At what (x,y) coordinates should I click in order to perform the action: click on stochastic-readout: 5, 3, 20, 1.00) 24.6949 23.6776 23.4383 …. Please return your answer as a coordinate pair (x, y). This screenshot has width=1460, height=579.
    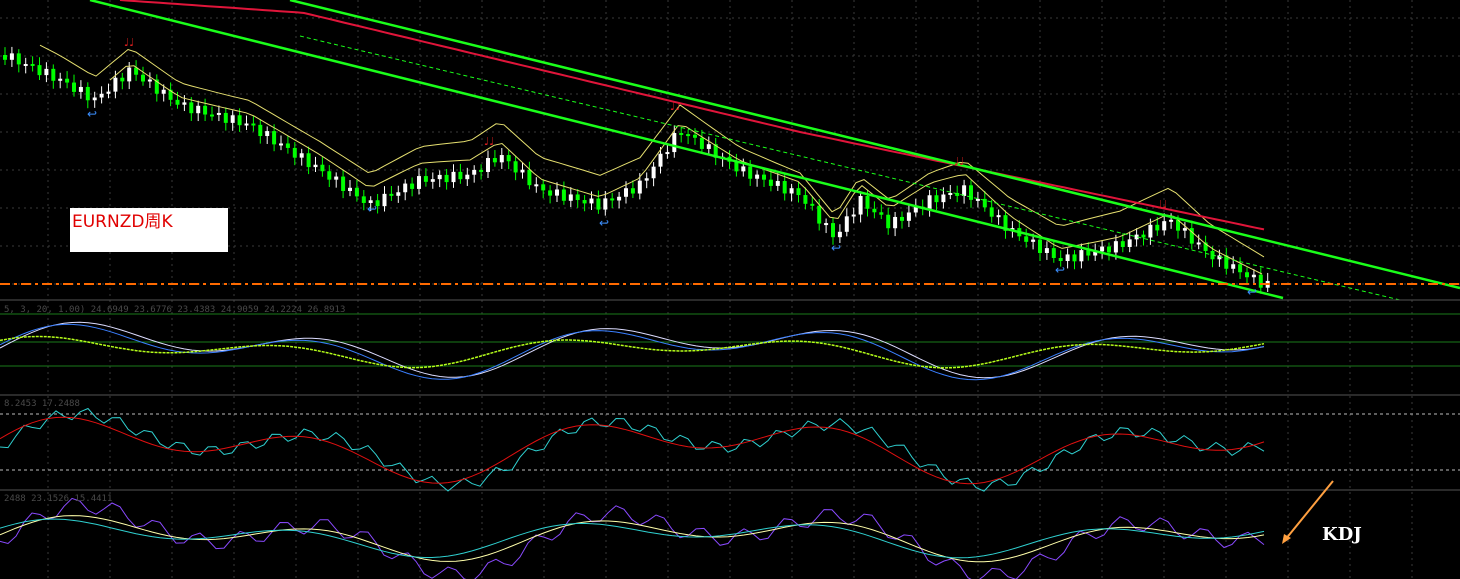
    Looking at the image, I should click on (175, 310).